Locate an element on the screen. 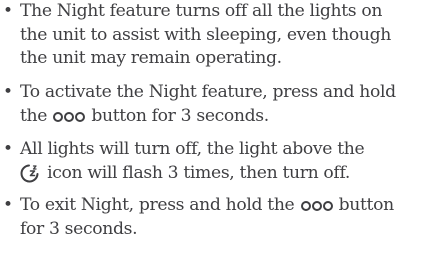 The width and height of the screenshot is (440, 277). text-fragment: To exit Night, press and hold the is located at coordinates (157, 205).